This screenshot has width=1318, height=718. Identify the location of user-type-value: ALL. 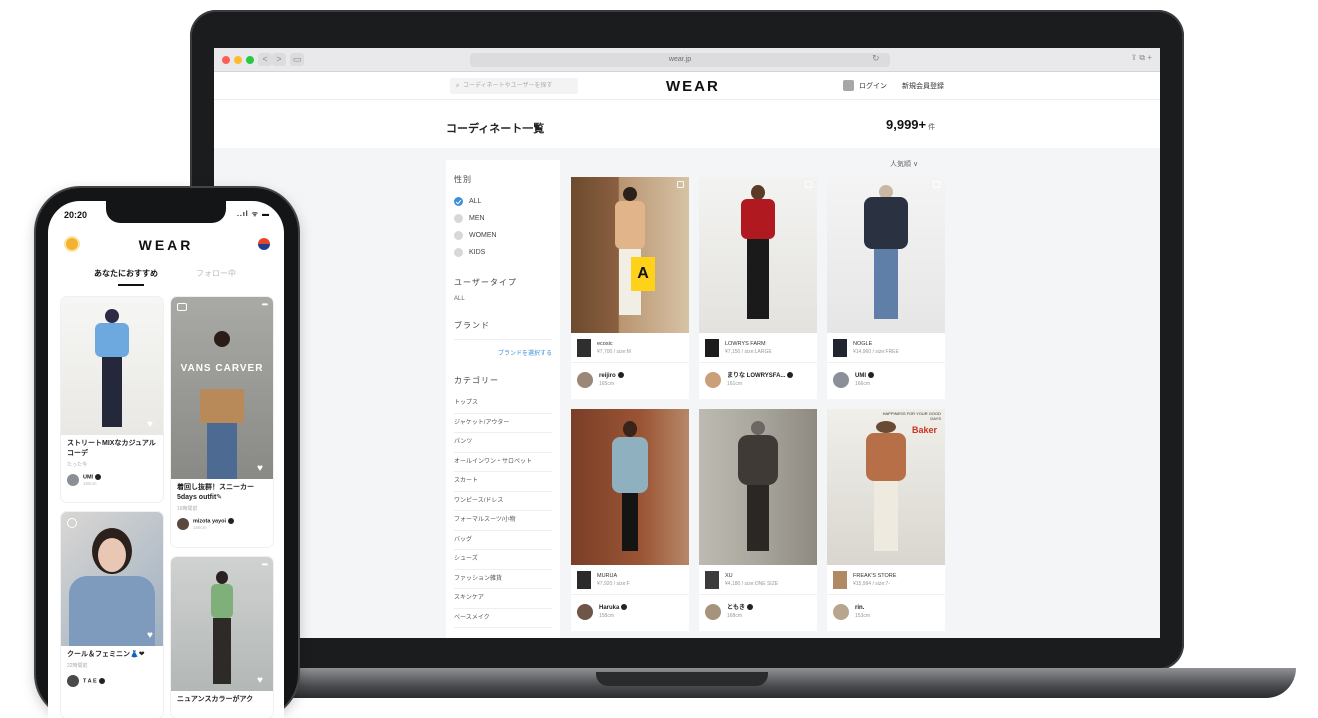
(503, 299).